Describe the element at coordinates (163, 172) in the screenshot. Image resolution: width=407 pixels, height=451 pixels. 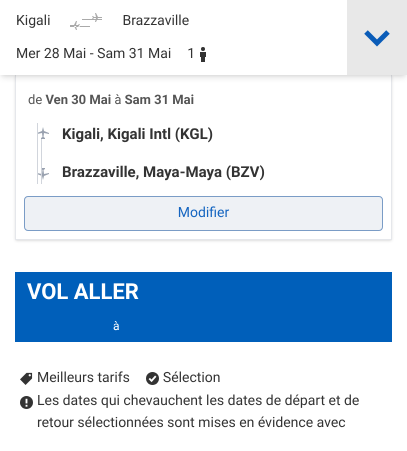
I see `arrival-airport: Brazzaville, Maya-Maya (BZV)` at that location.